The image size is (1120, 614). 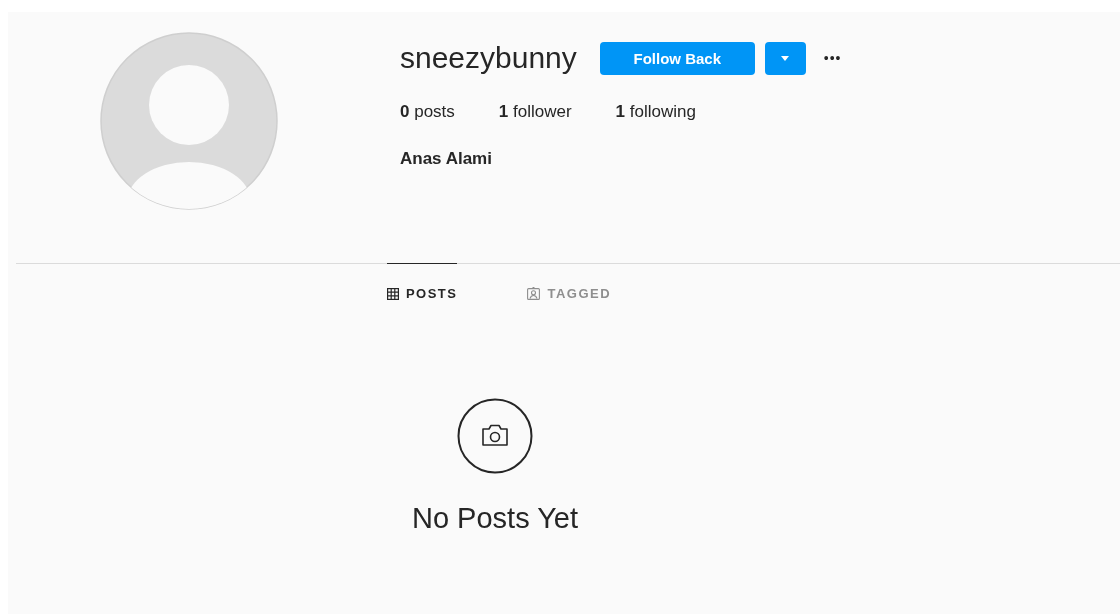 What do you see at coordinates (655, 112) in the screenshot?
I see `stat-count: 1 following` at bounding box center [655, 112].